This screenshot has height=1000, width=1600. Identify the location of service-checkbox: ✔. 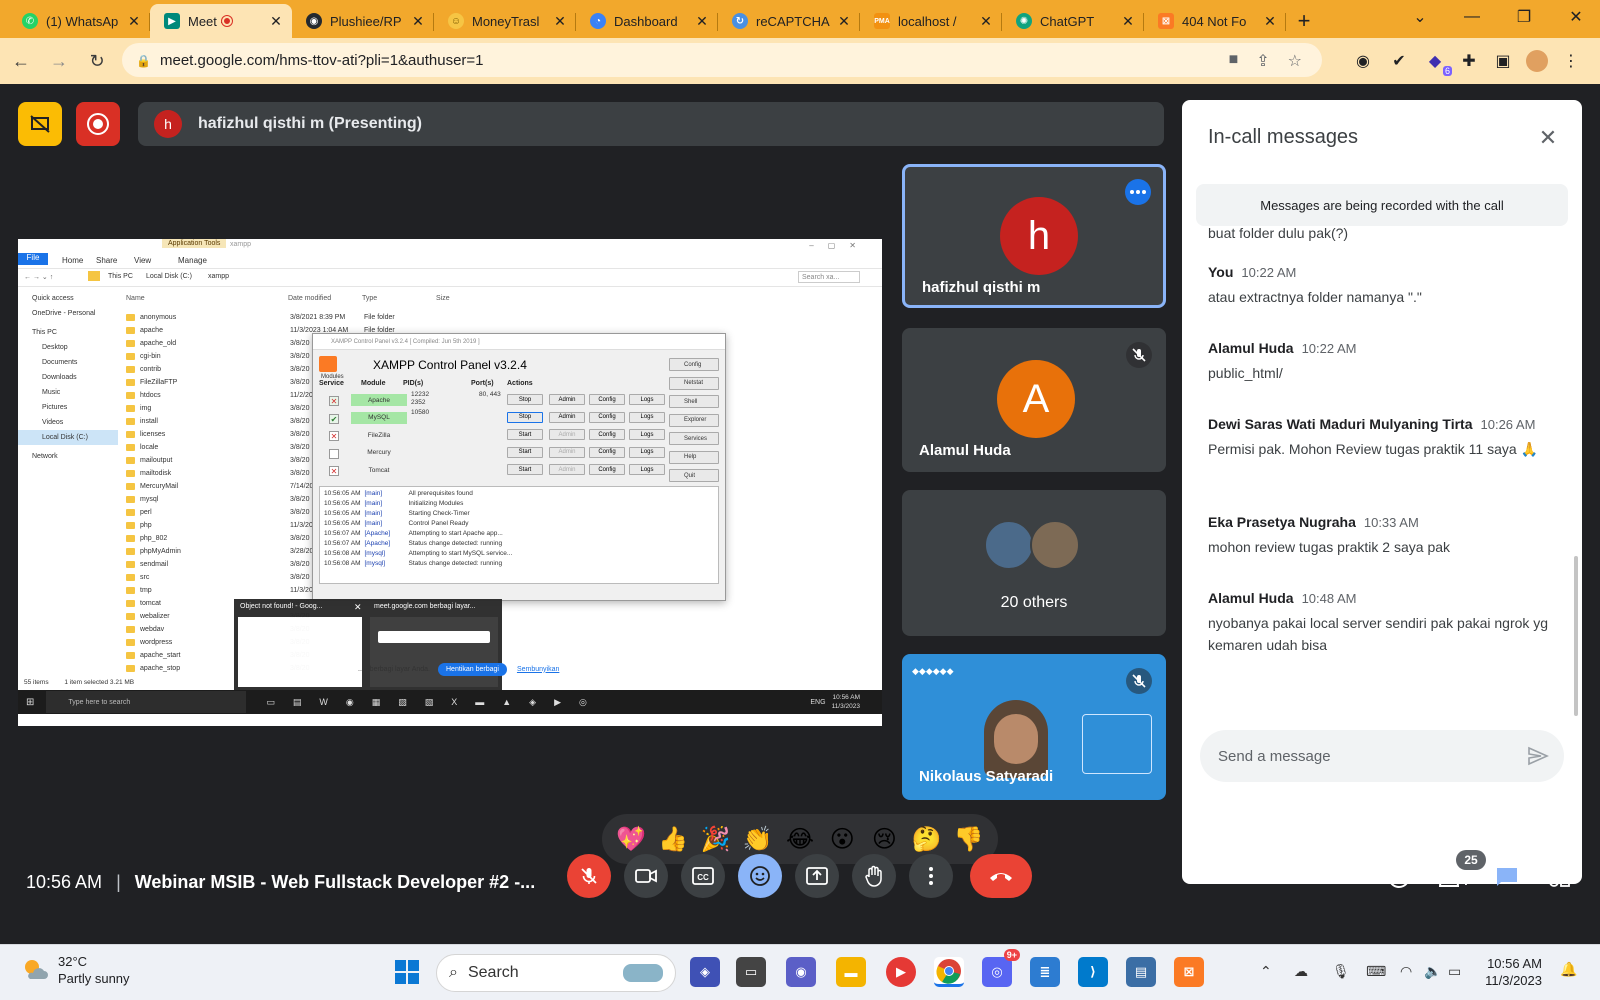
(334, 418).